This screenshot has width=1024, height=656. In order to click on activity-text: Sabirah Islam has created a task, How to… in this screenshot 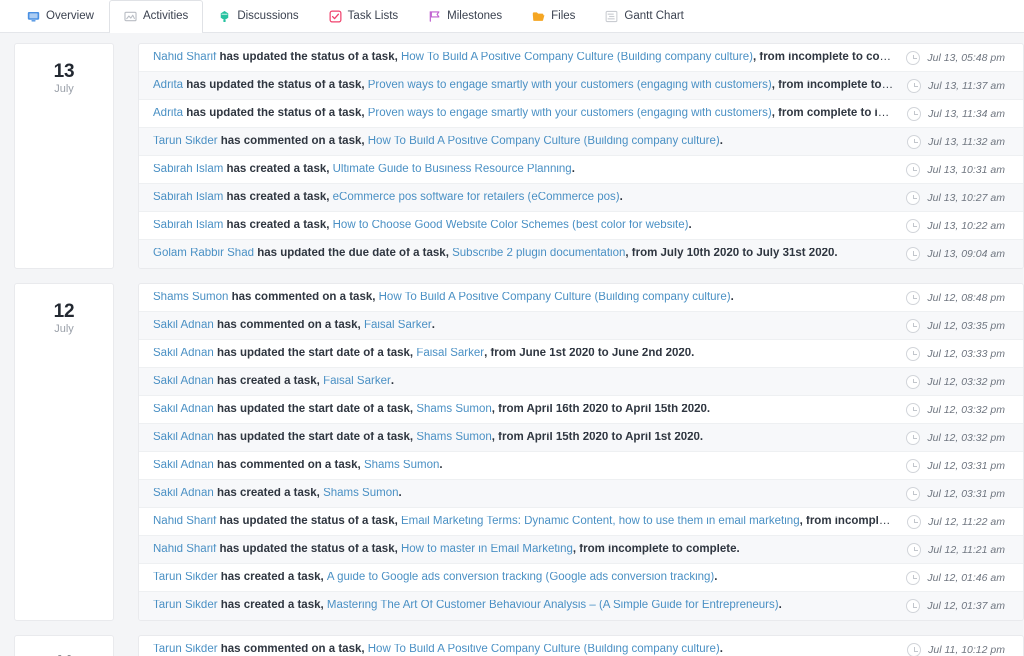, I will do `click(522, 226)`.